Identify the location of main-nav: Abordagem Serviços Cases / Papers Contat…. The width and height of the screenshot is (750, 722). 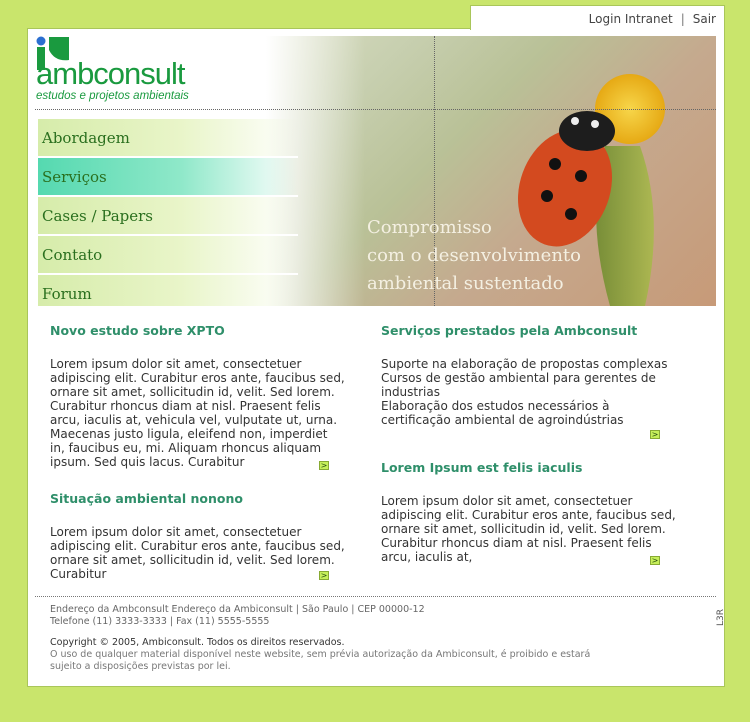
(168, 212).